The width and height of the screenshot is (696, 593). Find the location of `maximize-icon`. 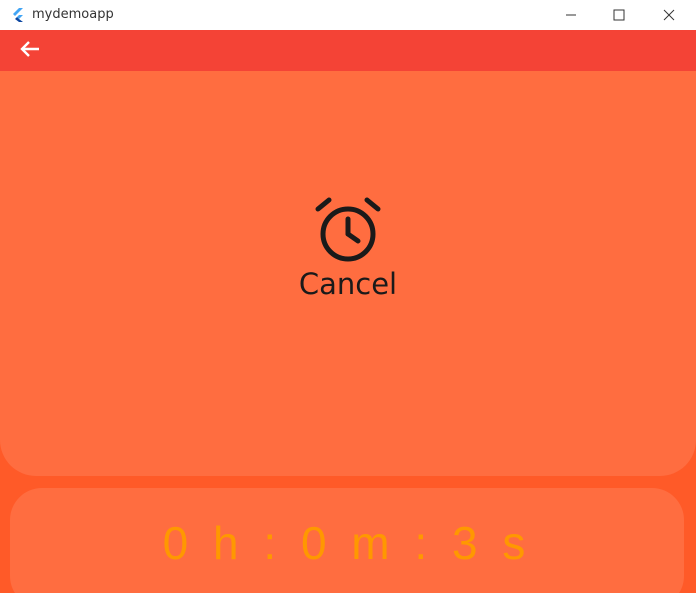

maximize-icon is located at coordinates (619, 15).